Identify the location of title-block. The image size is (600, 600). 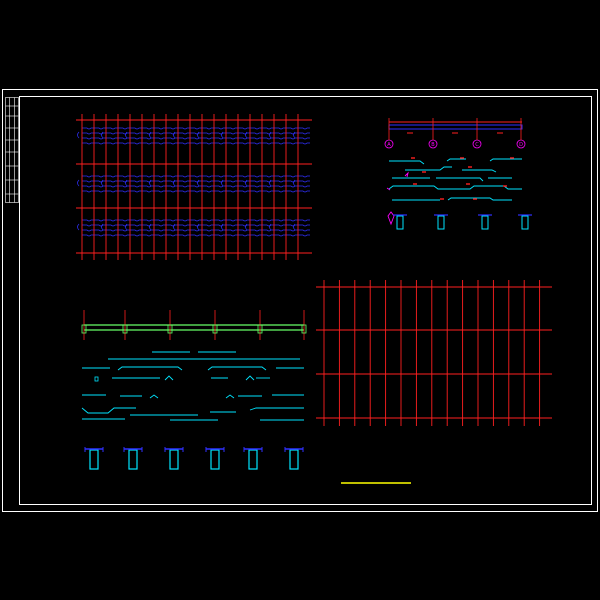
(12, 150).